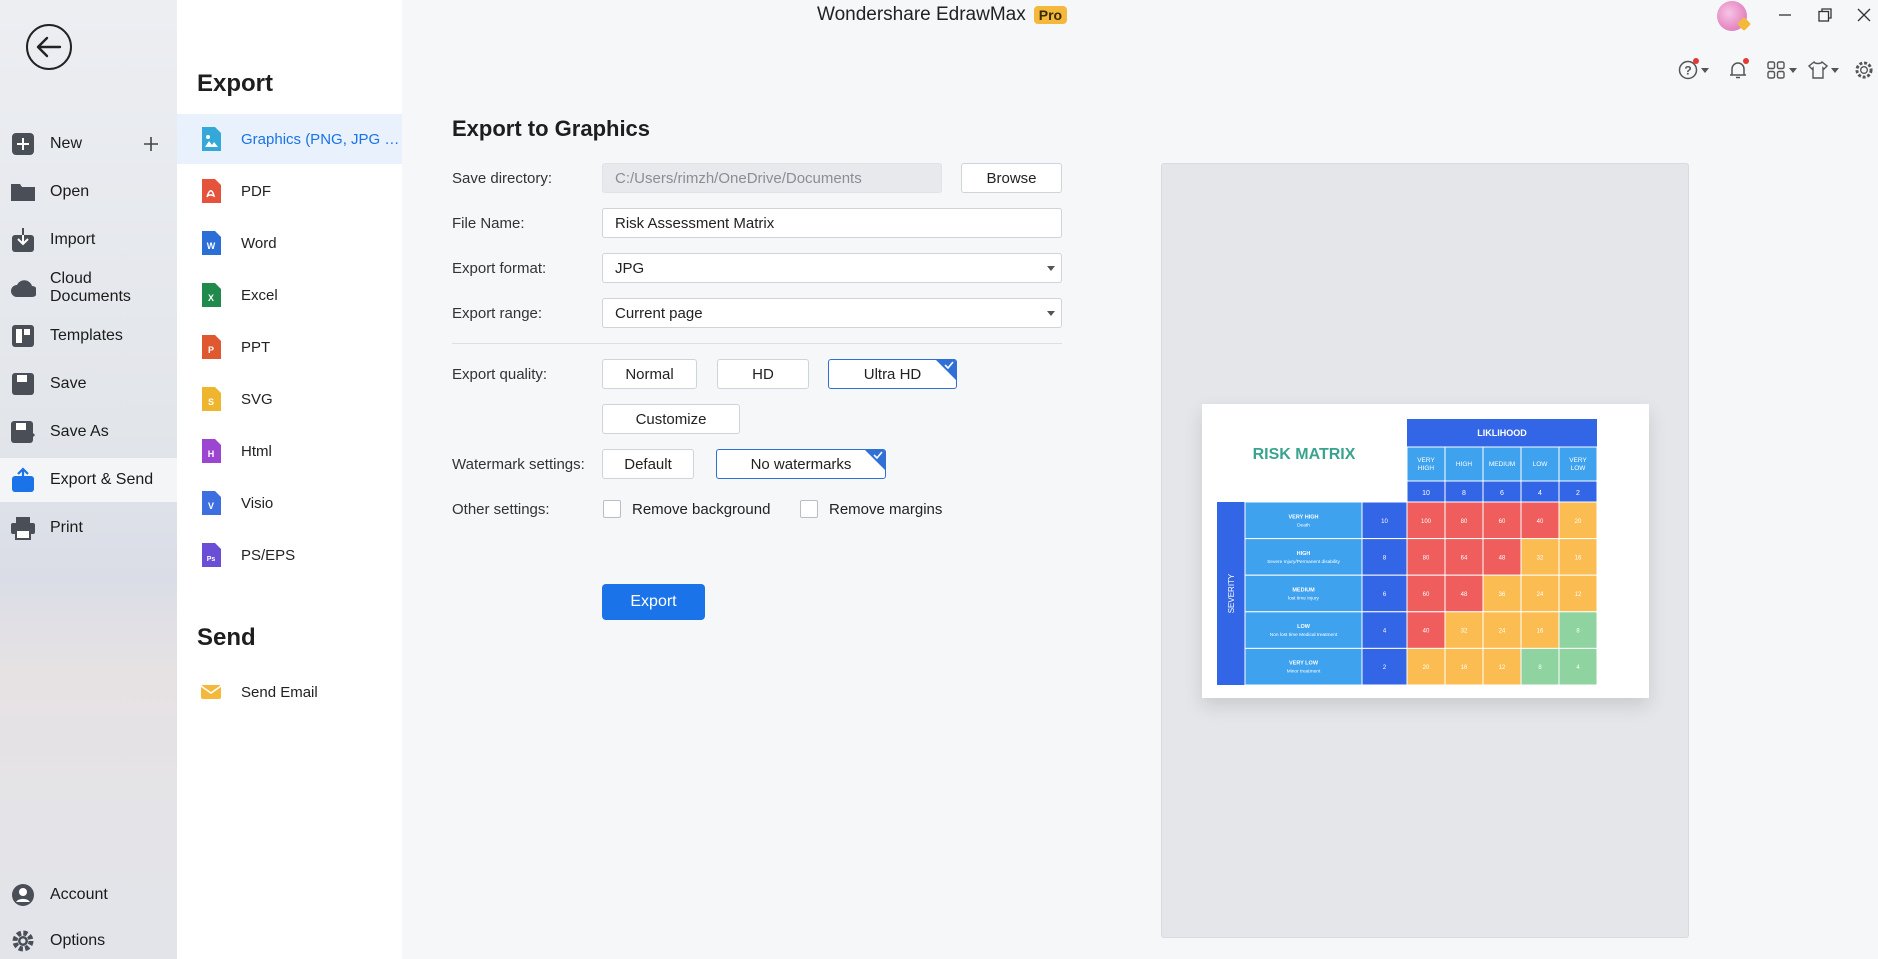 The width and height of the screenshot is (1878, 959). I want to click on back-button, so click(49, 47).